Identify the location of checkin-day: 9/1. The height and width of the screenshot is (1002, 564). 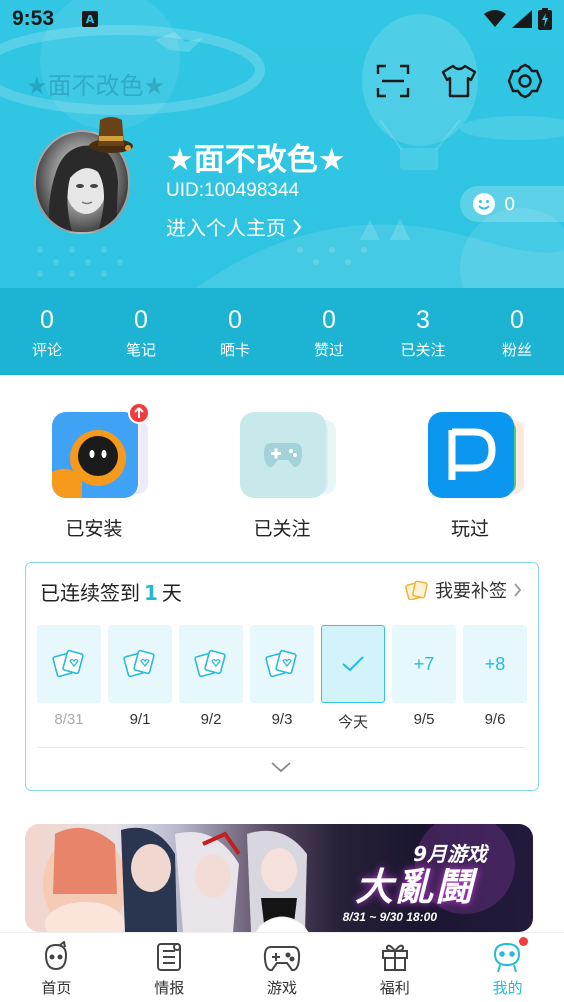
(140, 678).